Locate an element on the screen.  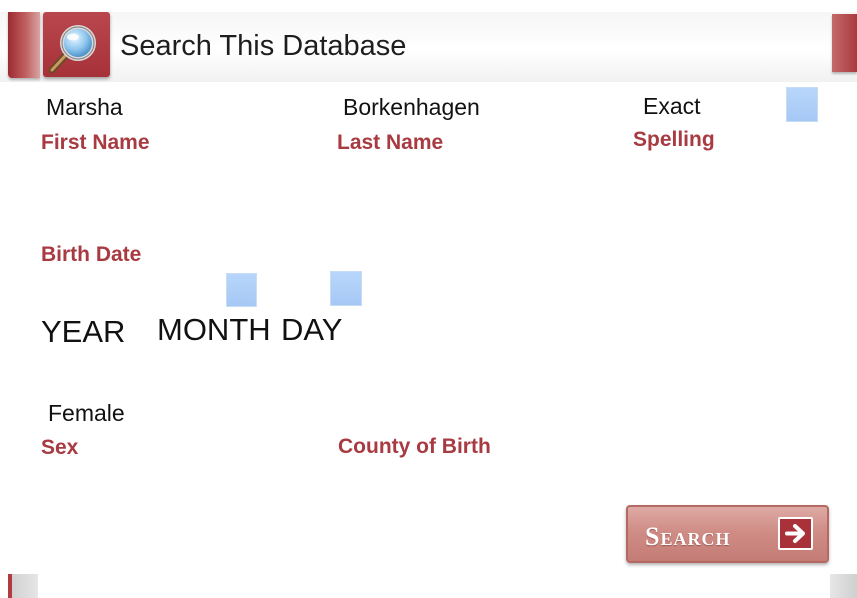
spelling-label: Spelling is located at coordinates (674, 139).